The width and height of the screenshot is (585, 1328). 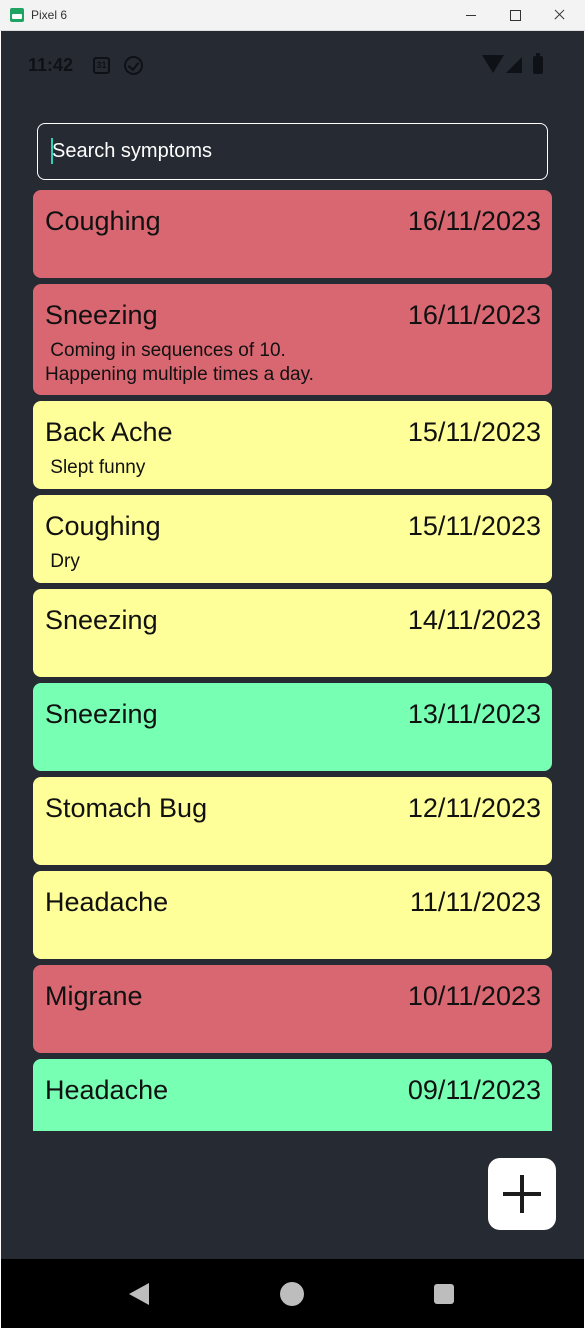 I want to click on navigation-bar, so click(x=292, y=1293).